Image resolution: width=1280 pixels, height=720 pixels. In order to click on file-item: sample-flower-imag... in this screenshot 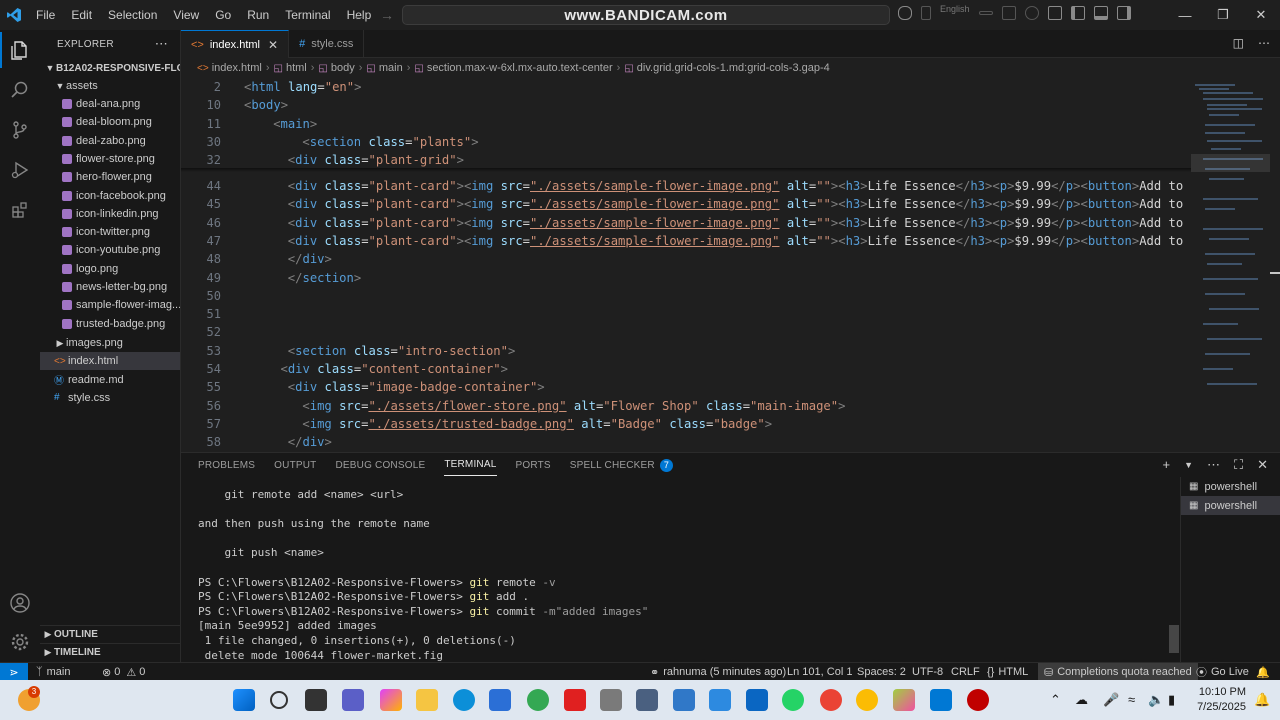, I will do `click(110, 305)`.